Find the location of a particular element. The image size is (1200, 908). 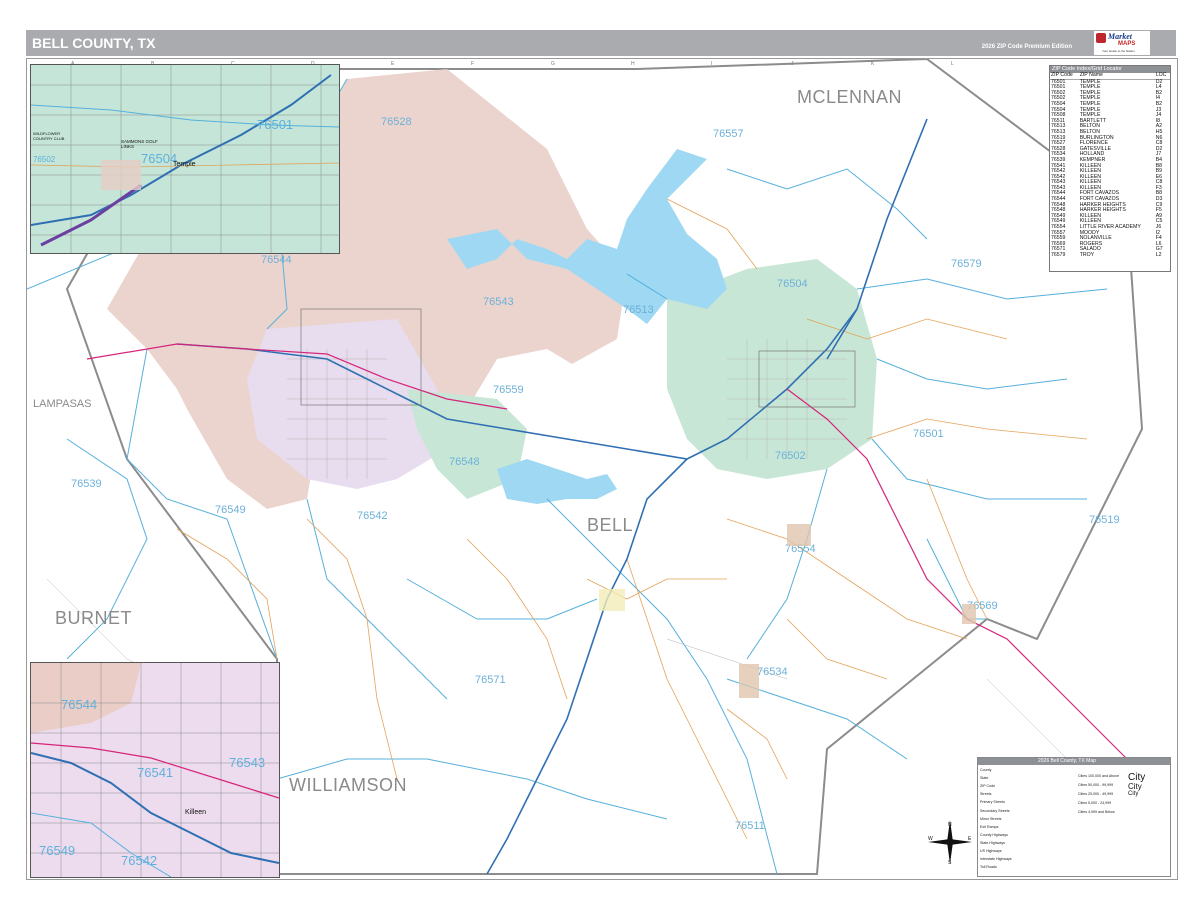

county-label-mclennan: MCLENNAN is located at coordinates (849, 97).